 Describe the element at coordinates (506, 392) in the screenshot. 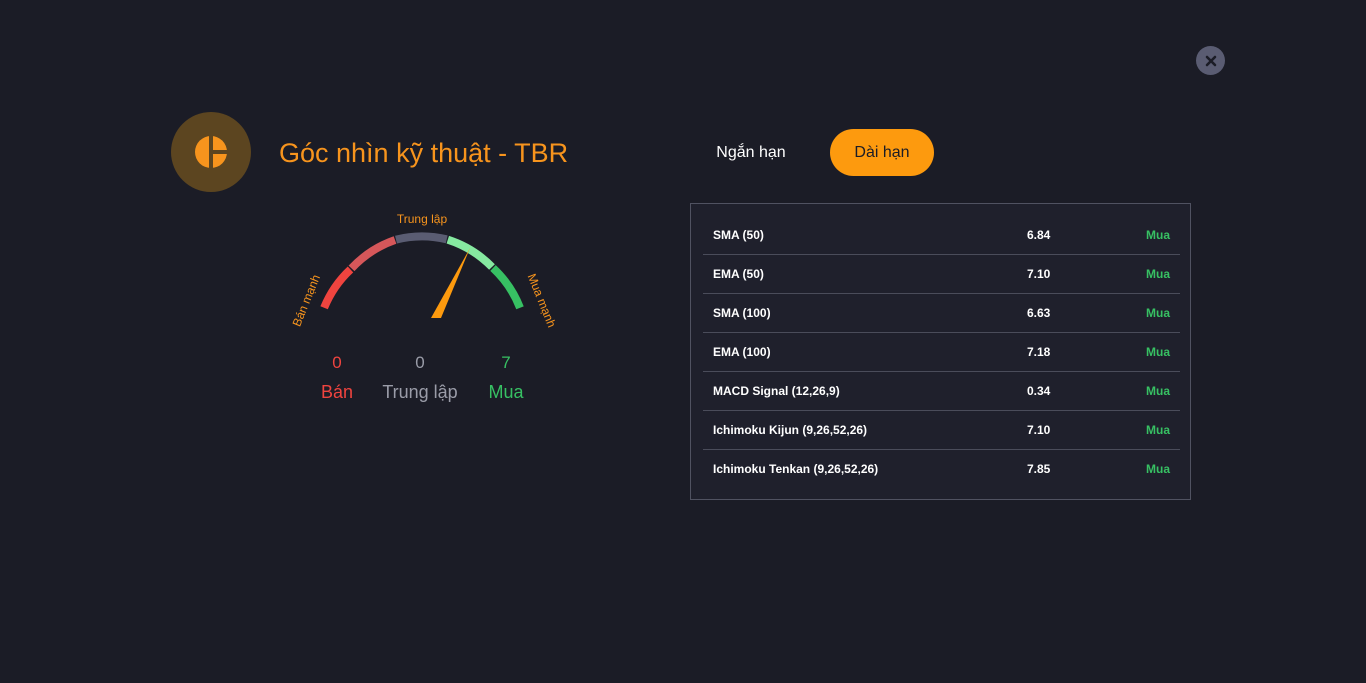

I see `buy-label: Mua` at that location.